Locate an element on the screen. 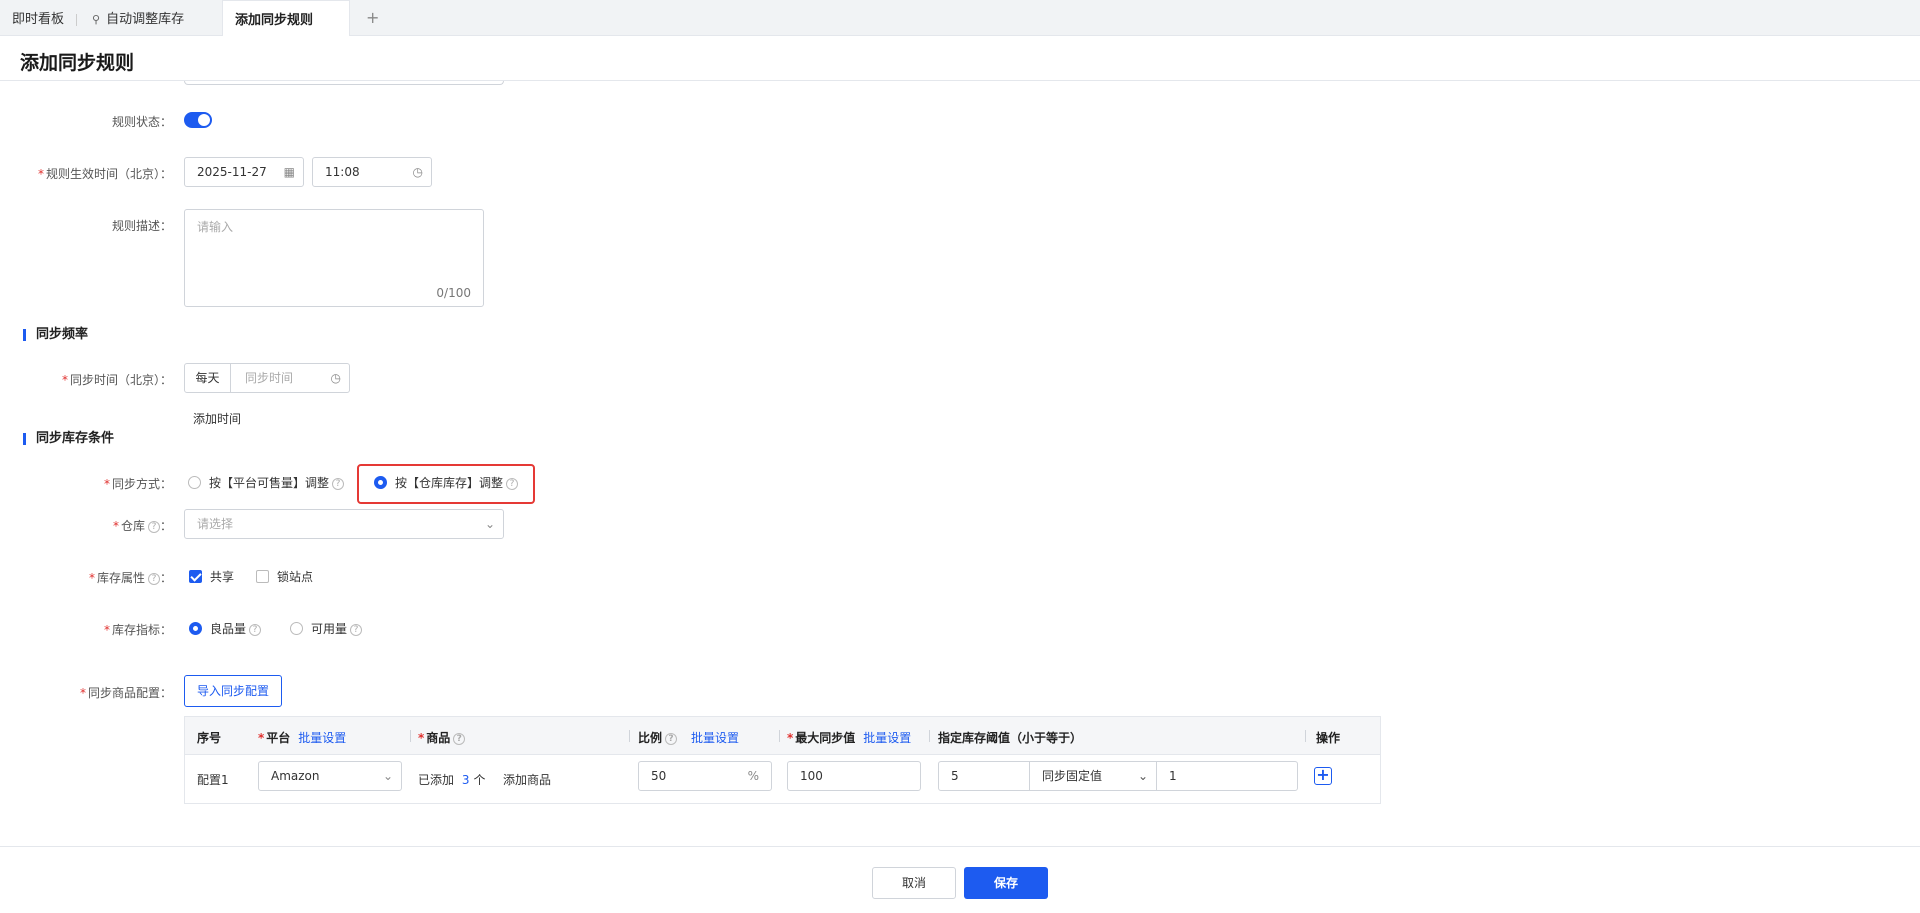  footer-bar: 取消 保存 is located at coordinates (960, 879).